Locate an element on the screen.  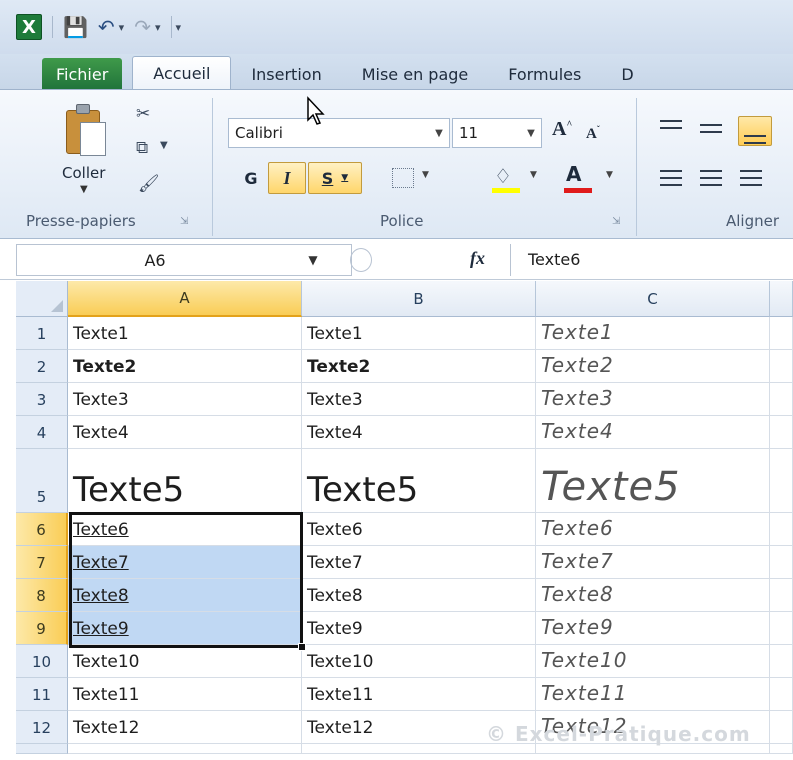
cell-c6: Texte6 is located at coordinates (653, 529).